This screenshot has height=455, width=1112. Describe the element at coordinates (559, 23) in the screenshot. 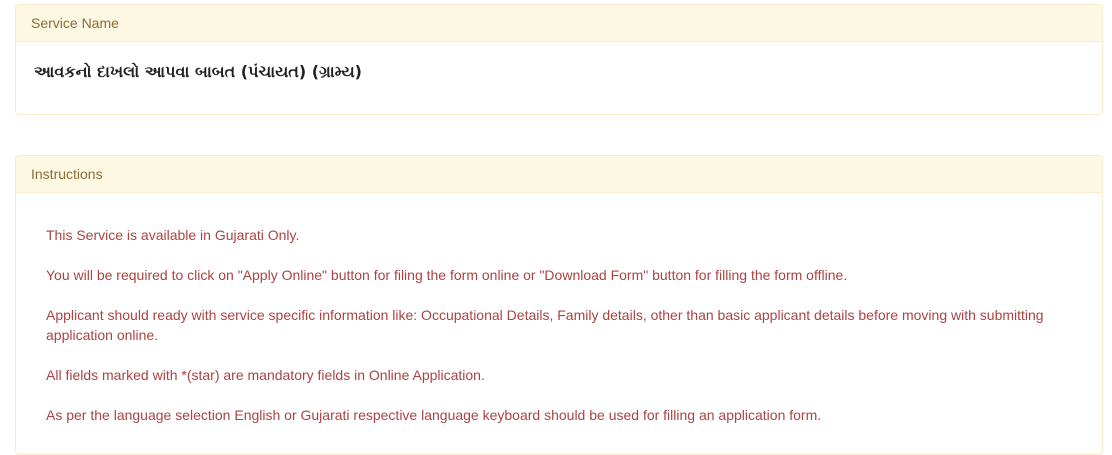

I see `service-name-heading: Service Name` at that location.